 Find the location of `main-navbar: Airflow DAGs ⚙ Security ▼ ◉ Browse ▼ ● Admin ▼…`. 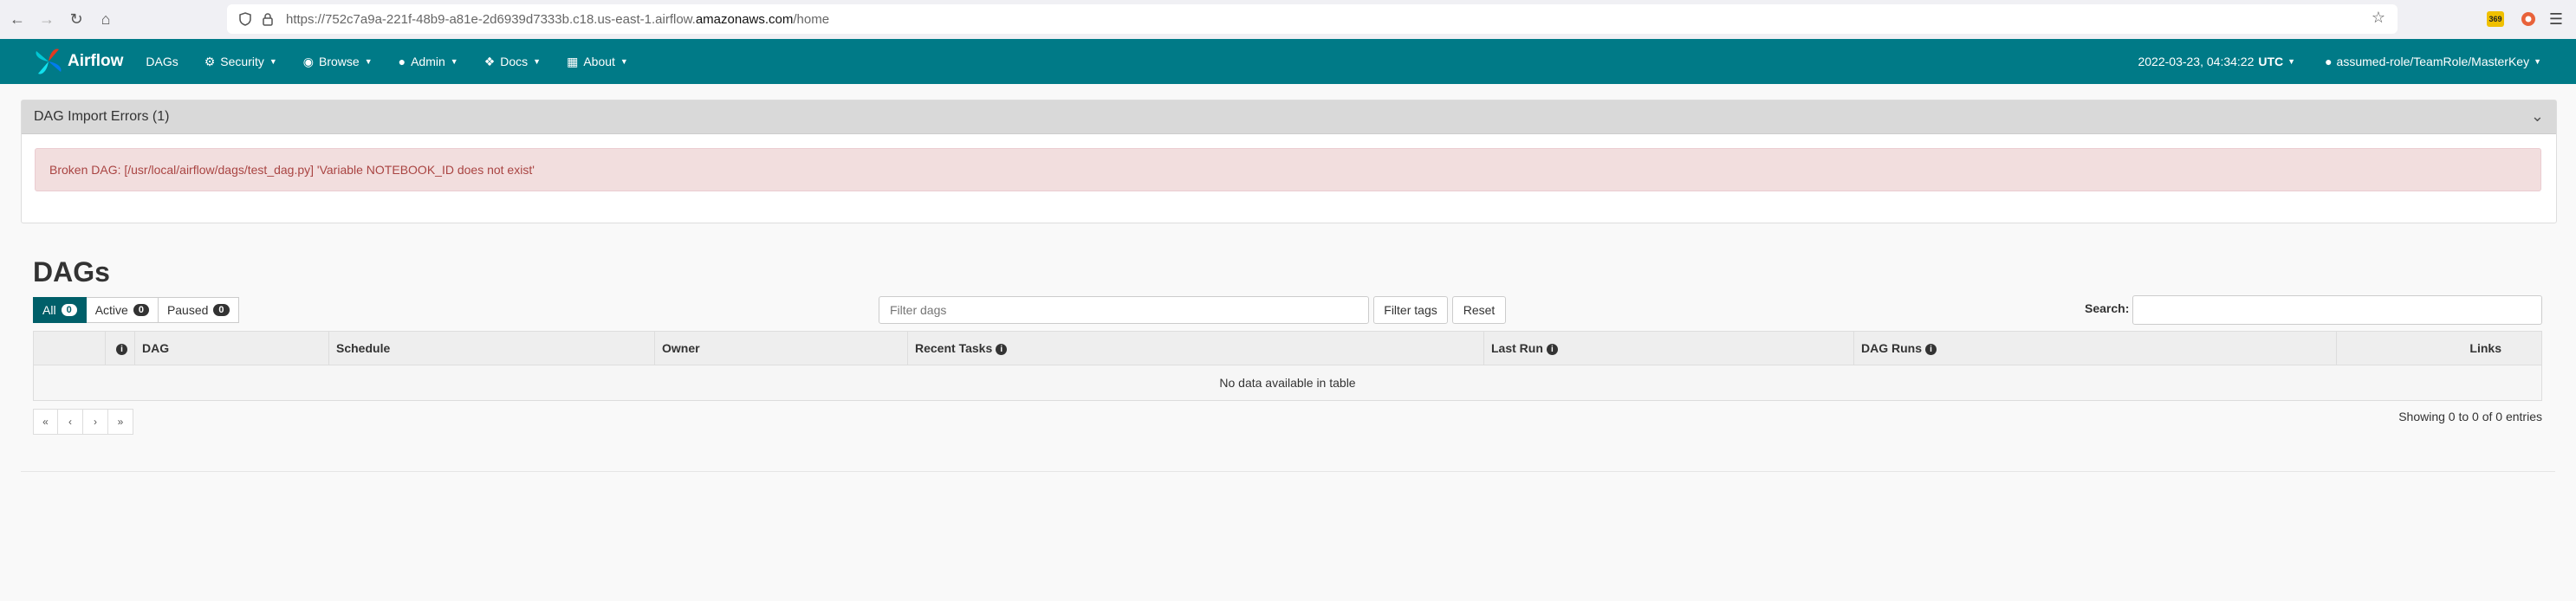

main-navbar: Airflow DAGs ⚙ Security ▼ ◉ Browse ▼ ● Admin ▼… is located at coordinates (1288, 62).